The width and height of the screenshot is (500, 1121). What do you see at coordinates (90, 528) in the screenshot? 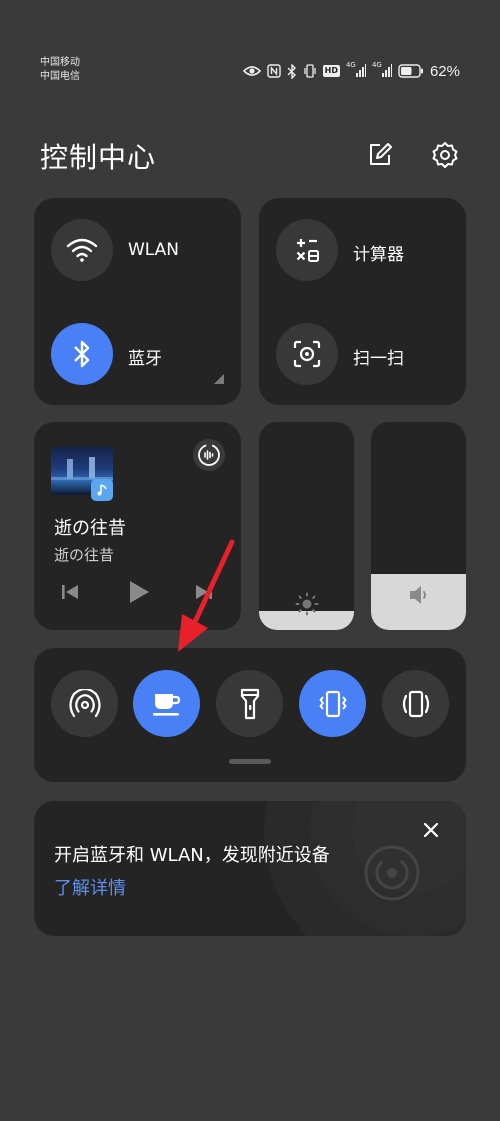
I see `song-title: 逝の往昔` at bounding box center [90, 528].